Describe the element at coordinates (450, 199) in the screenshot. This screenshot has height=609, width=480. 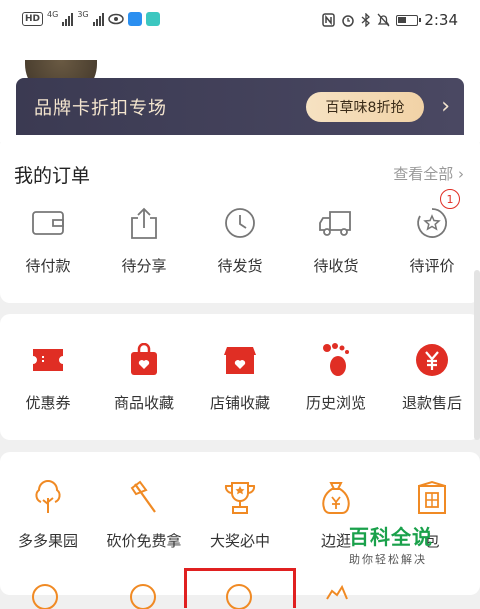
I see `review-count-badge: 1` at that location.